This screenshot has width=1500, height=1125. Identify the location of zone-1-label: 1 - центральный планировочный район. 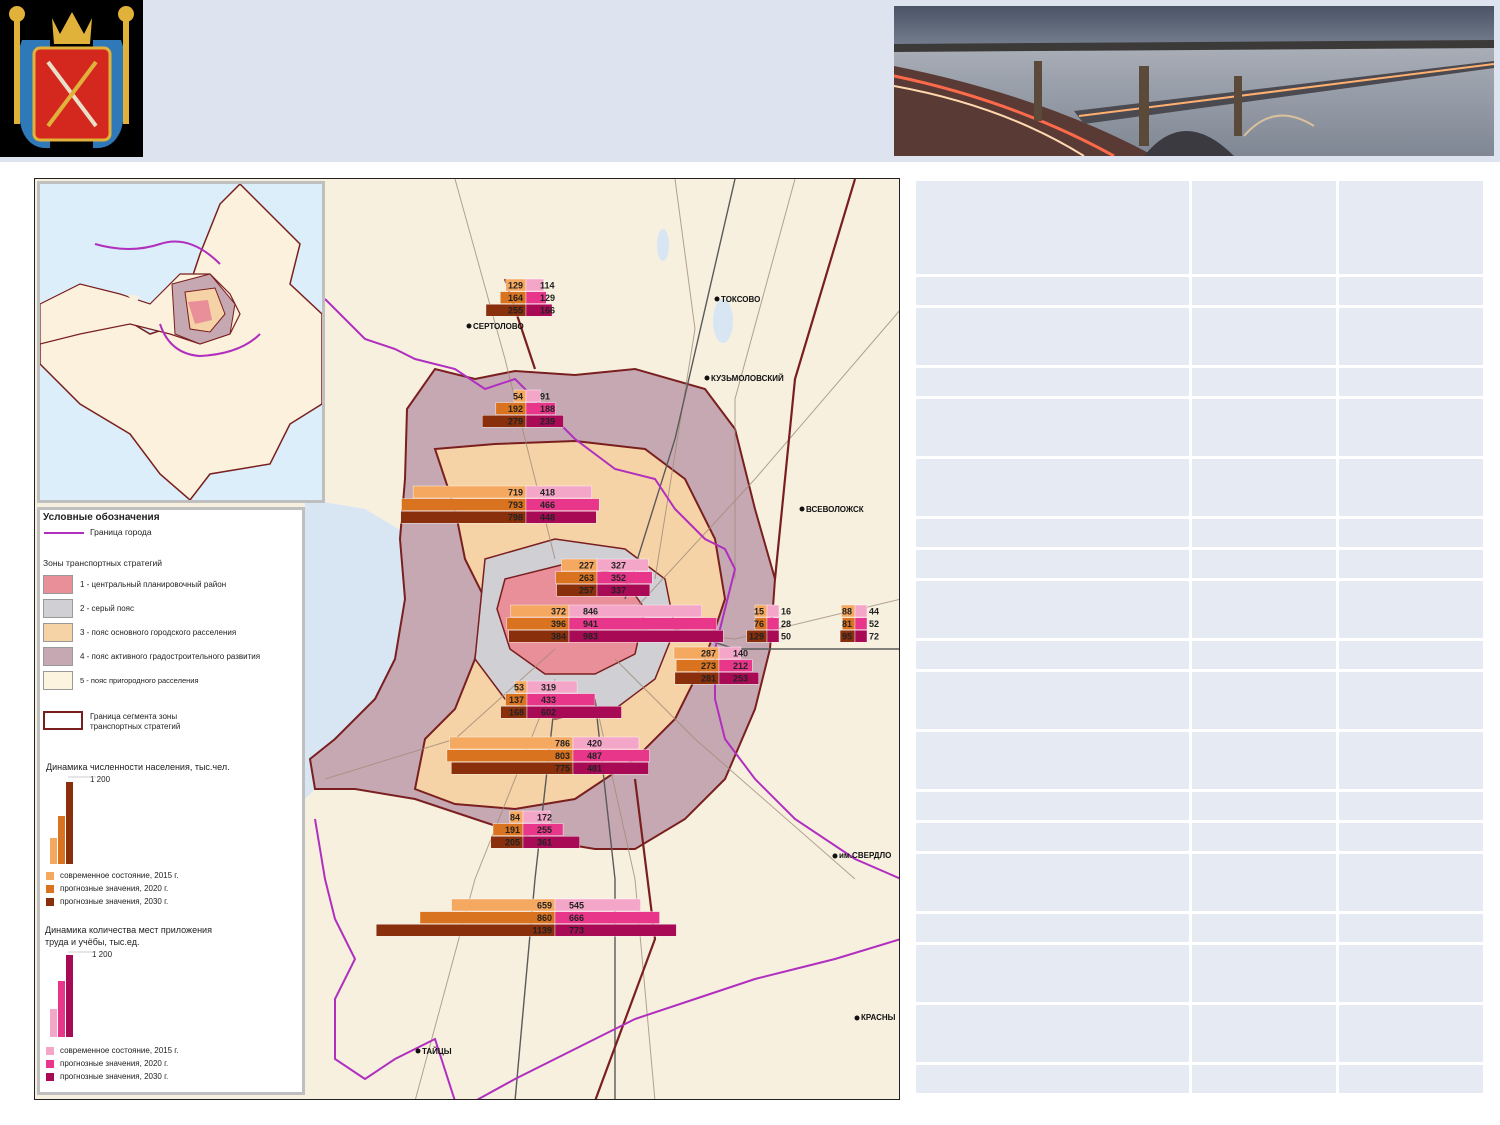
(153, 584).